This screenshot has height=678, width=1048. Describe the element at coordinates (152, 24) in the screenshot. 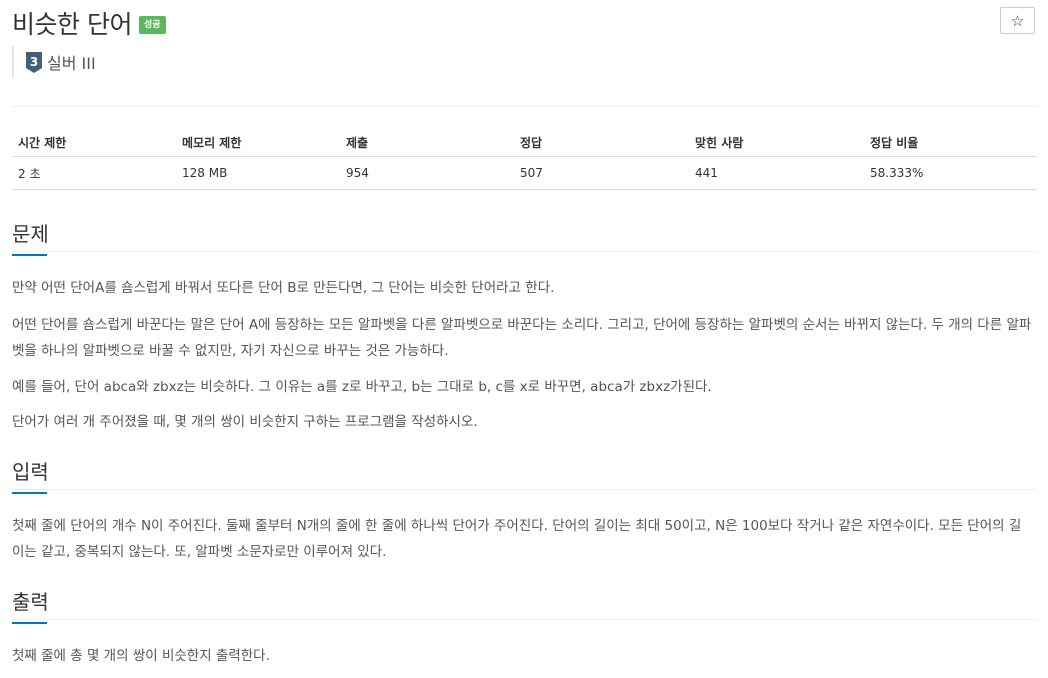

I see `status-badge: 성공` at that location.